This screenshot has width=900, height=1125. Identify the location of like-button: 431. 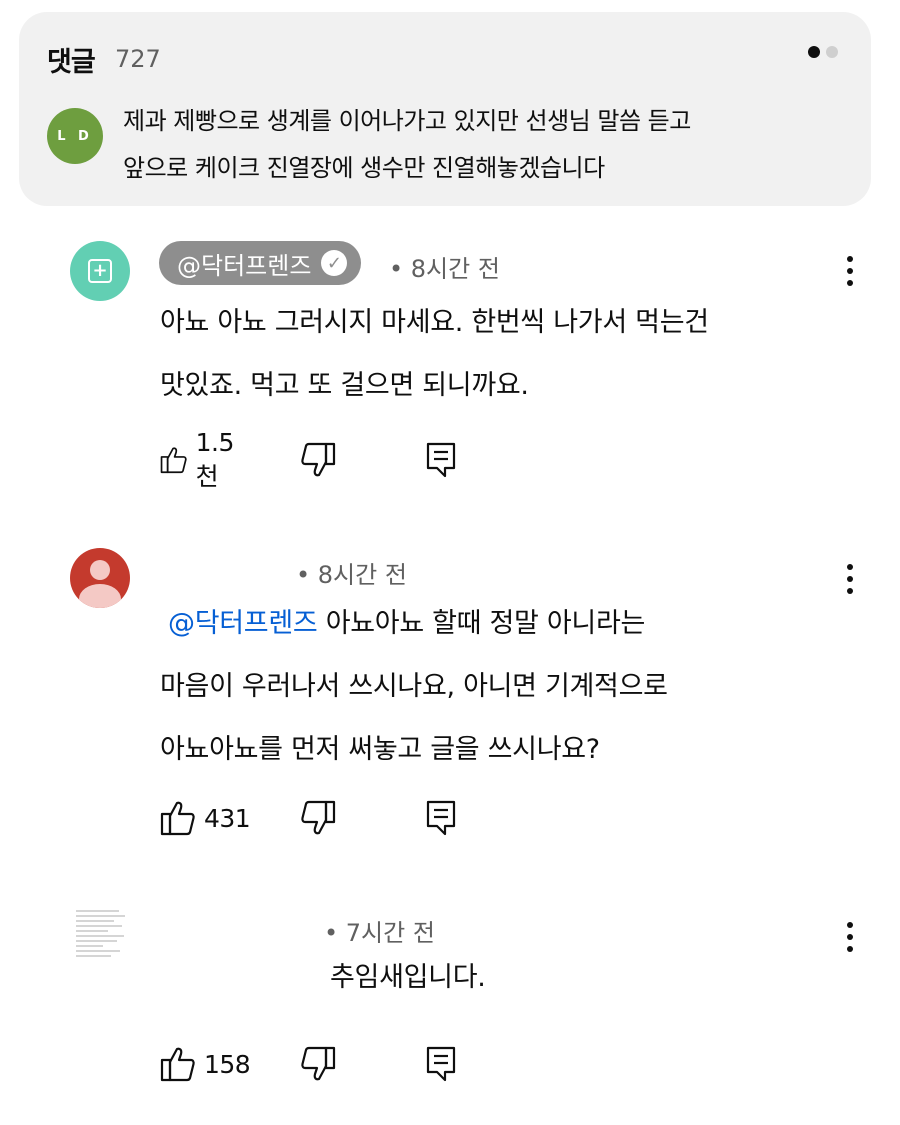
(205, 818).